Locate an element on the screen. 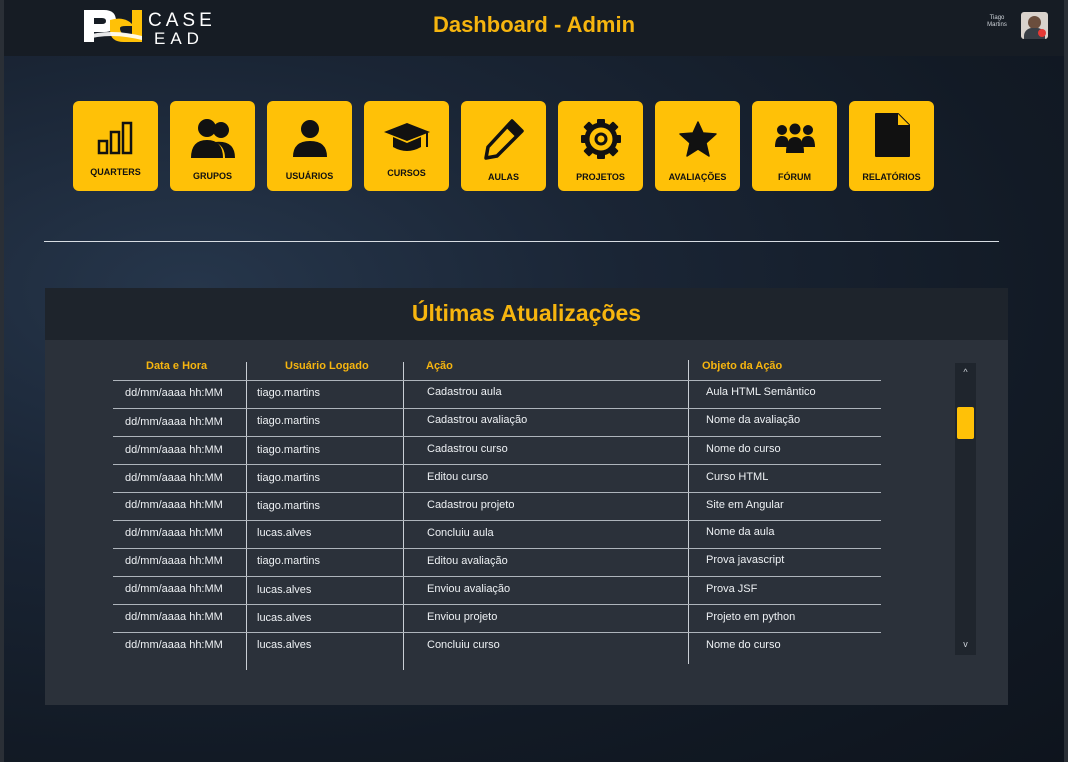  window-frame-right is located at coordinates (1066, 381).